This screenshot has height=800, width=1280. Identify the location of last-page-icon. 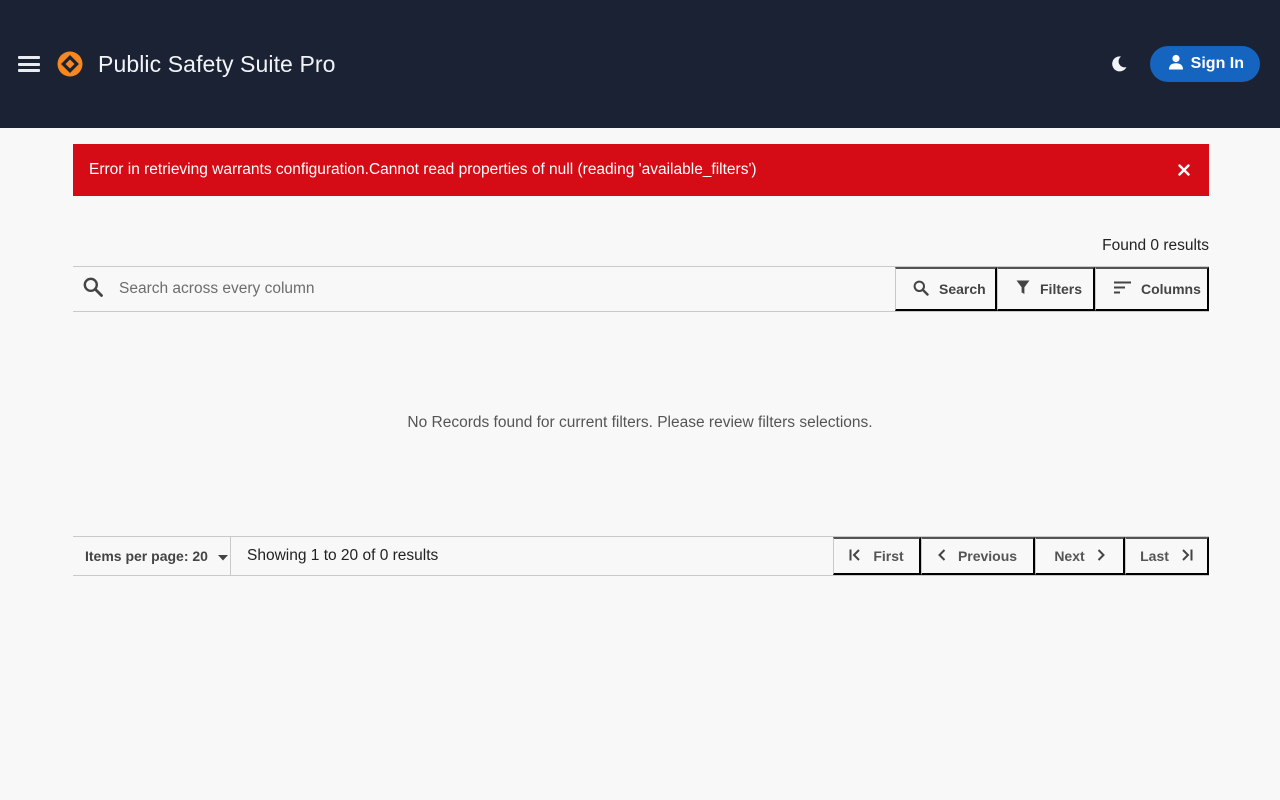
(1187, 556).